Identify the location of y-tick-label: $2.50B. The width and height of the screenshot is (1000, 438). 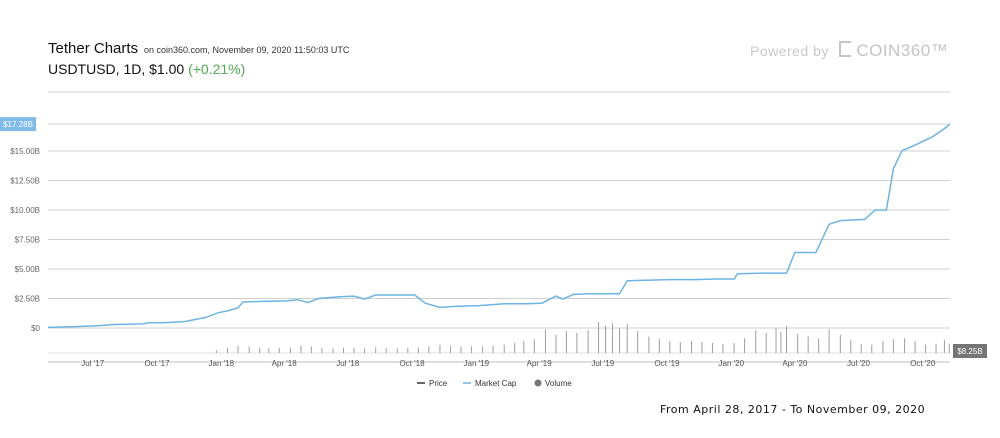
(27, 299).